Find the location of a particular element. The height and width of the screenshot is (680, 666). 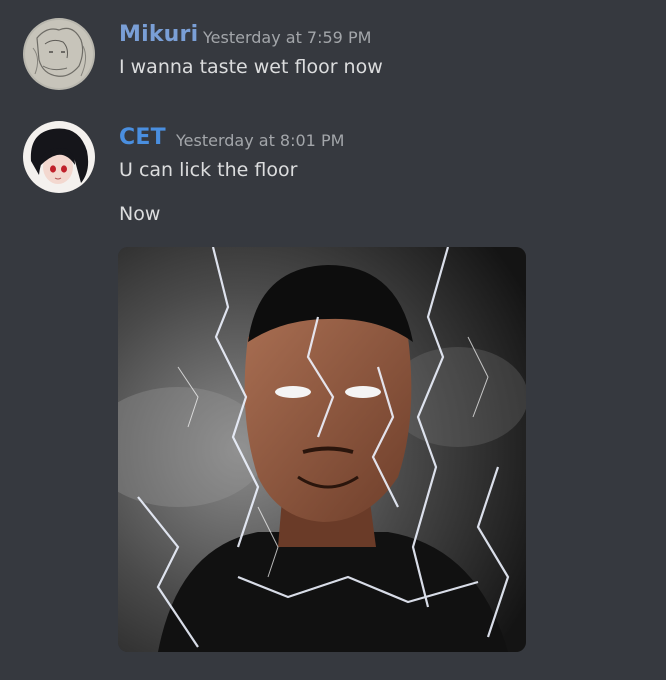

anime-dark-hair-avatar-icon is located at coordinates (59, 157).